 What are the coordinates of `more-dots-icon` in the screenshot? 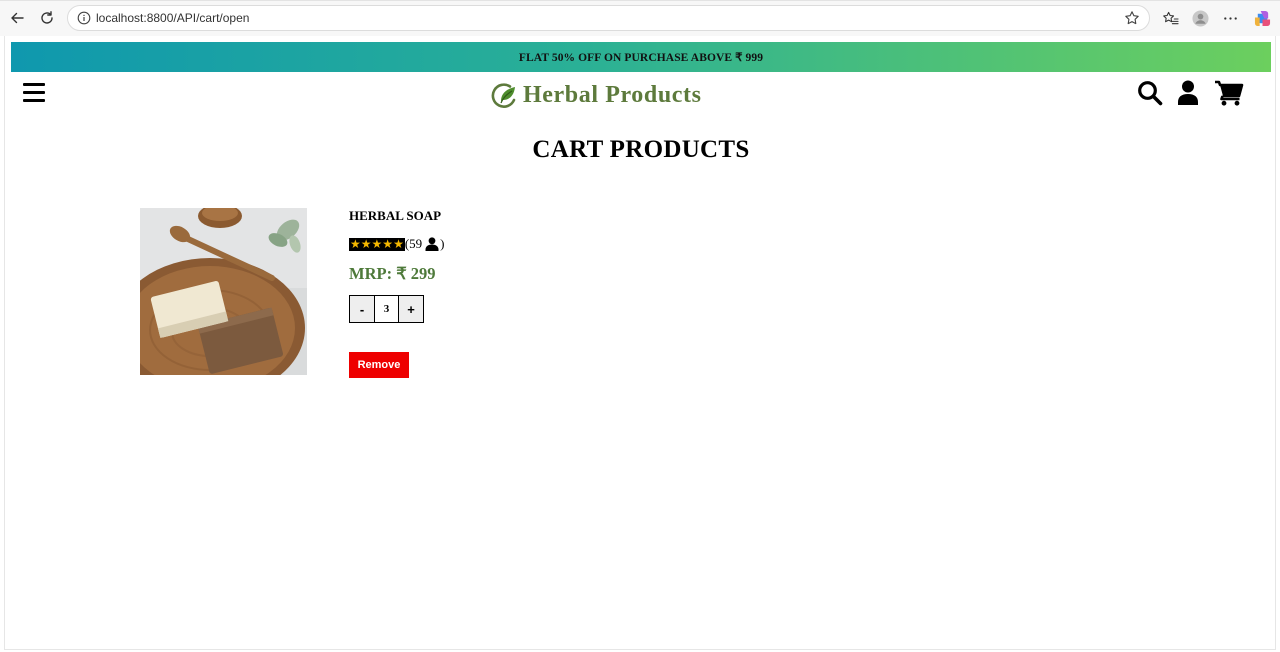 It's located at (1230, 18).